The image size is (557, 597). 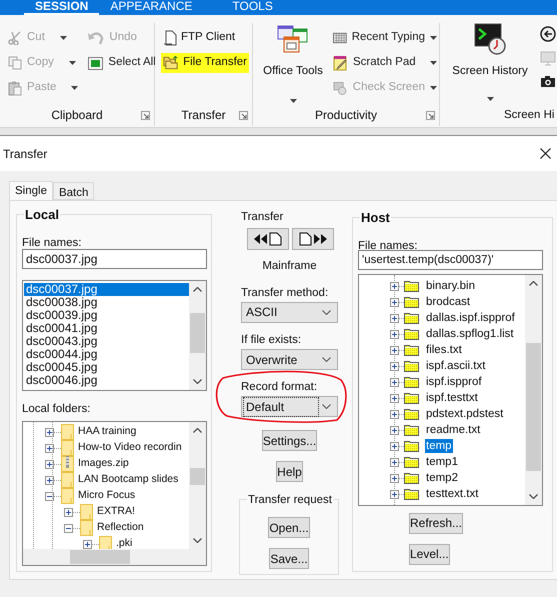 I want to click on file-item: dsc00045.jpg, so click(x=106, y=367).